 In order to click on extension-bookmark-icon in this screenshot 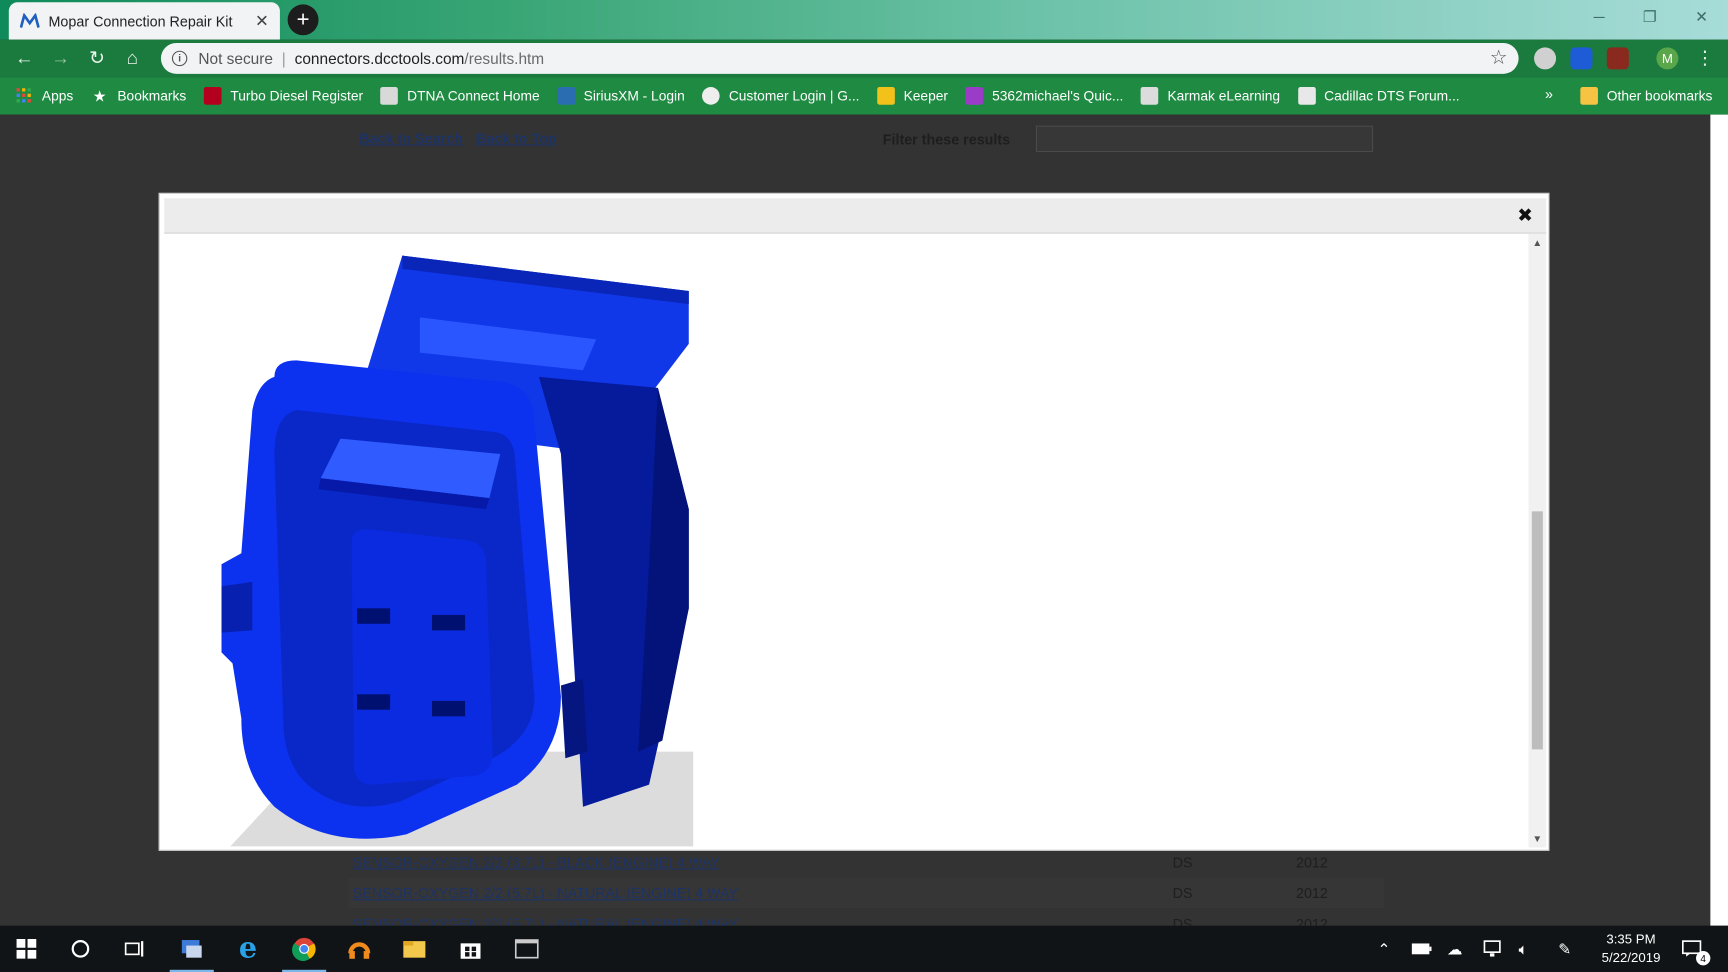, I will do `click(1581, 58)`.